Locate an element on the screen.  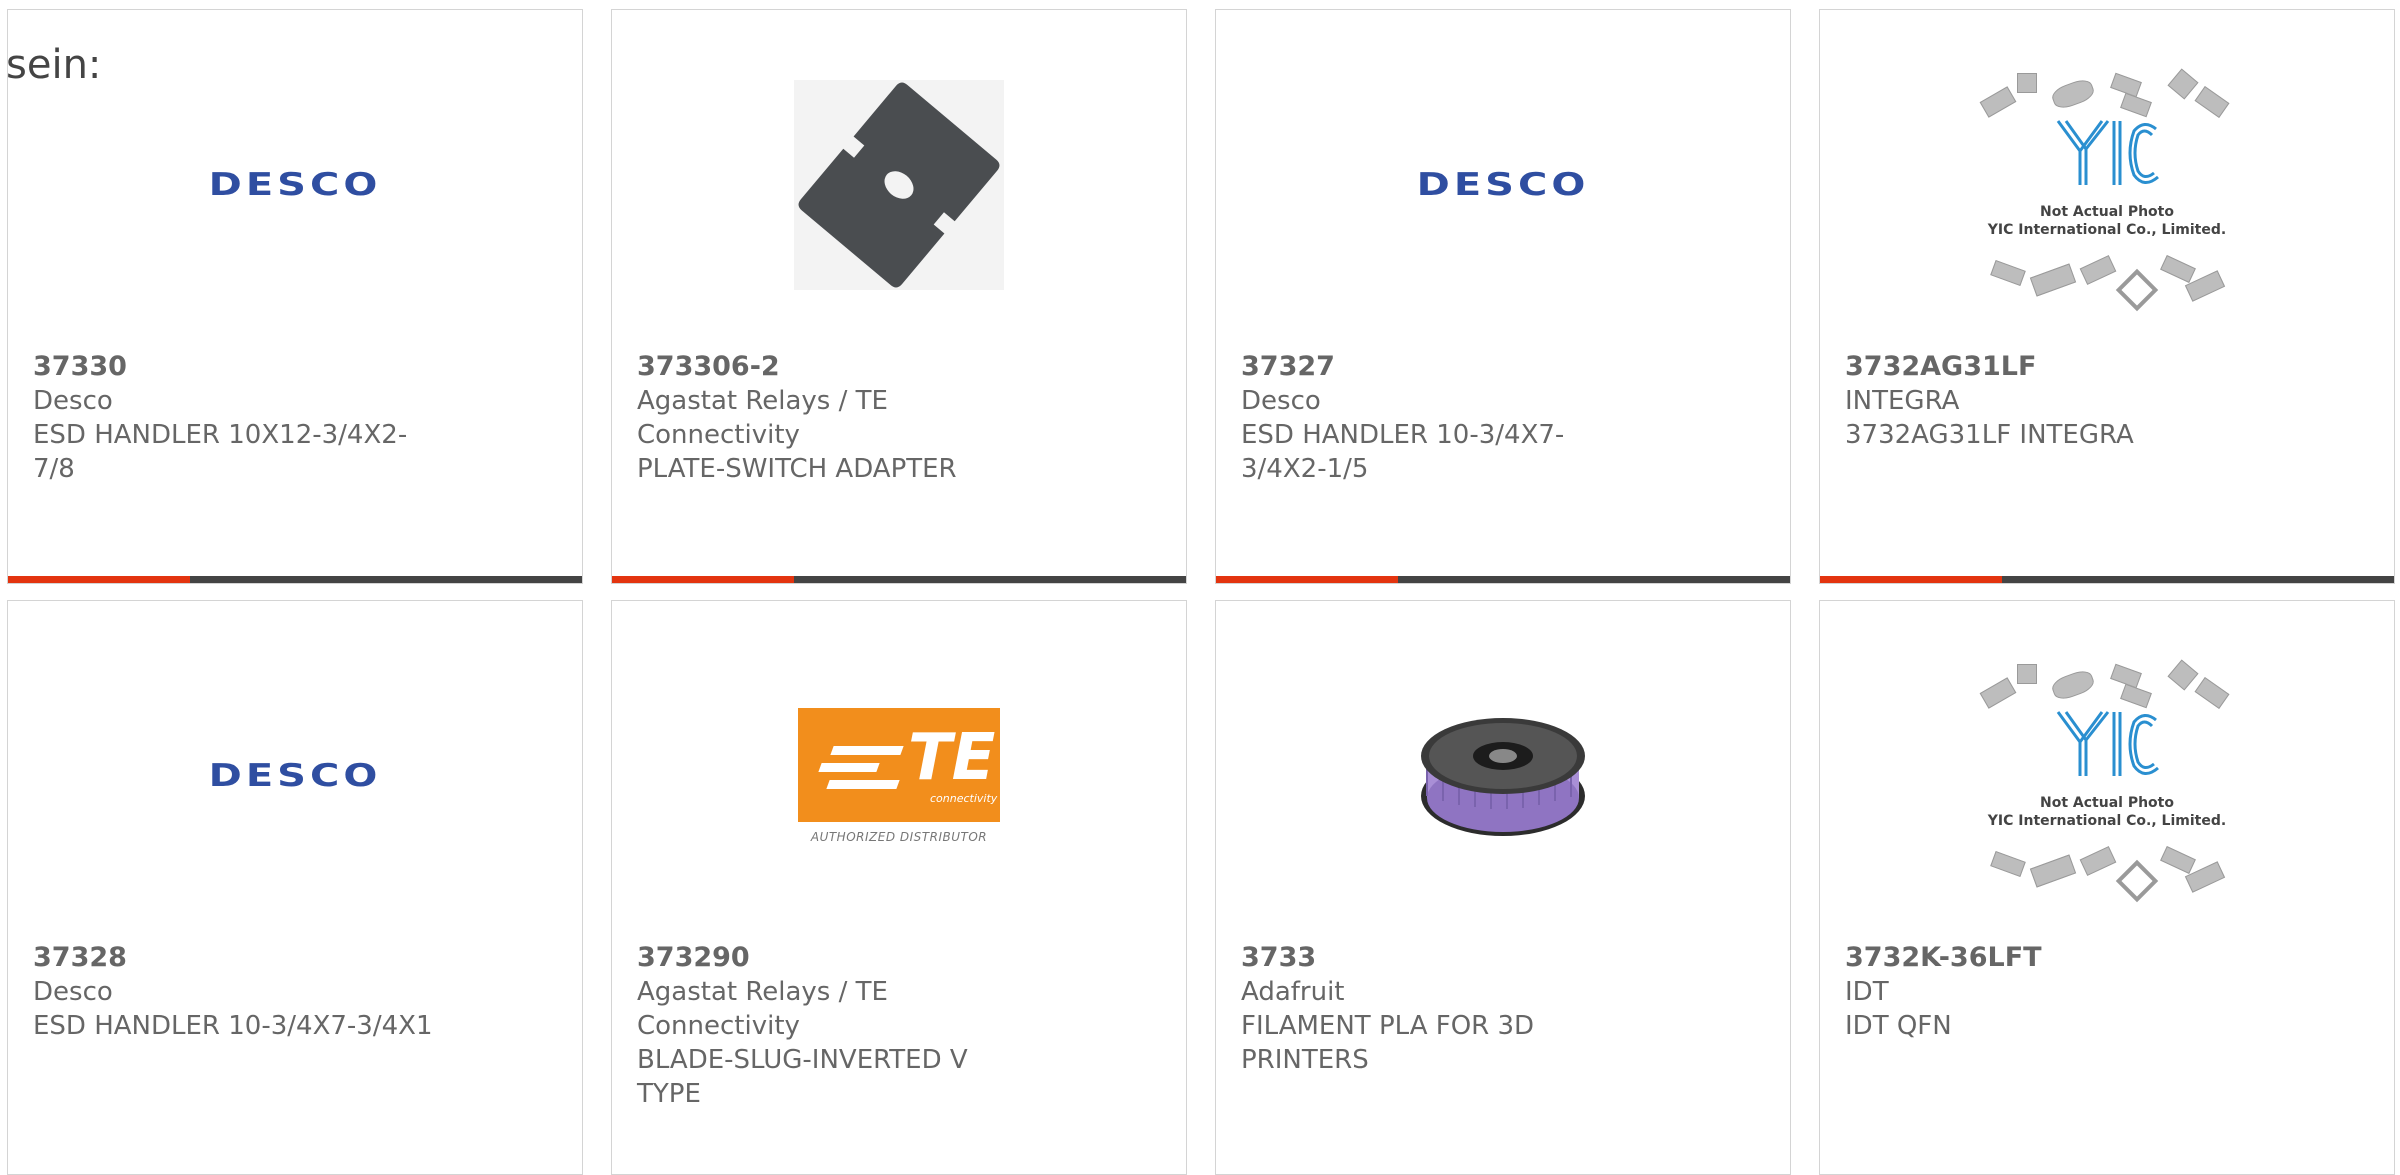
plate-photo is located at coordinates (899, 185).